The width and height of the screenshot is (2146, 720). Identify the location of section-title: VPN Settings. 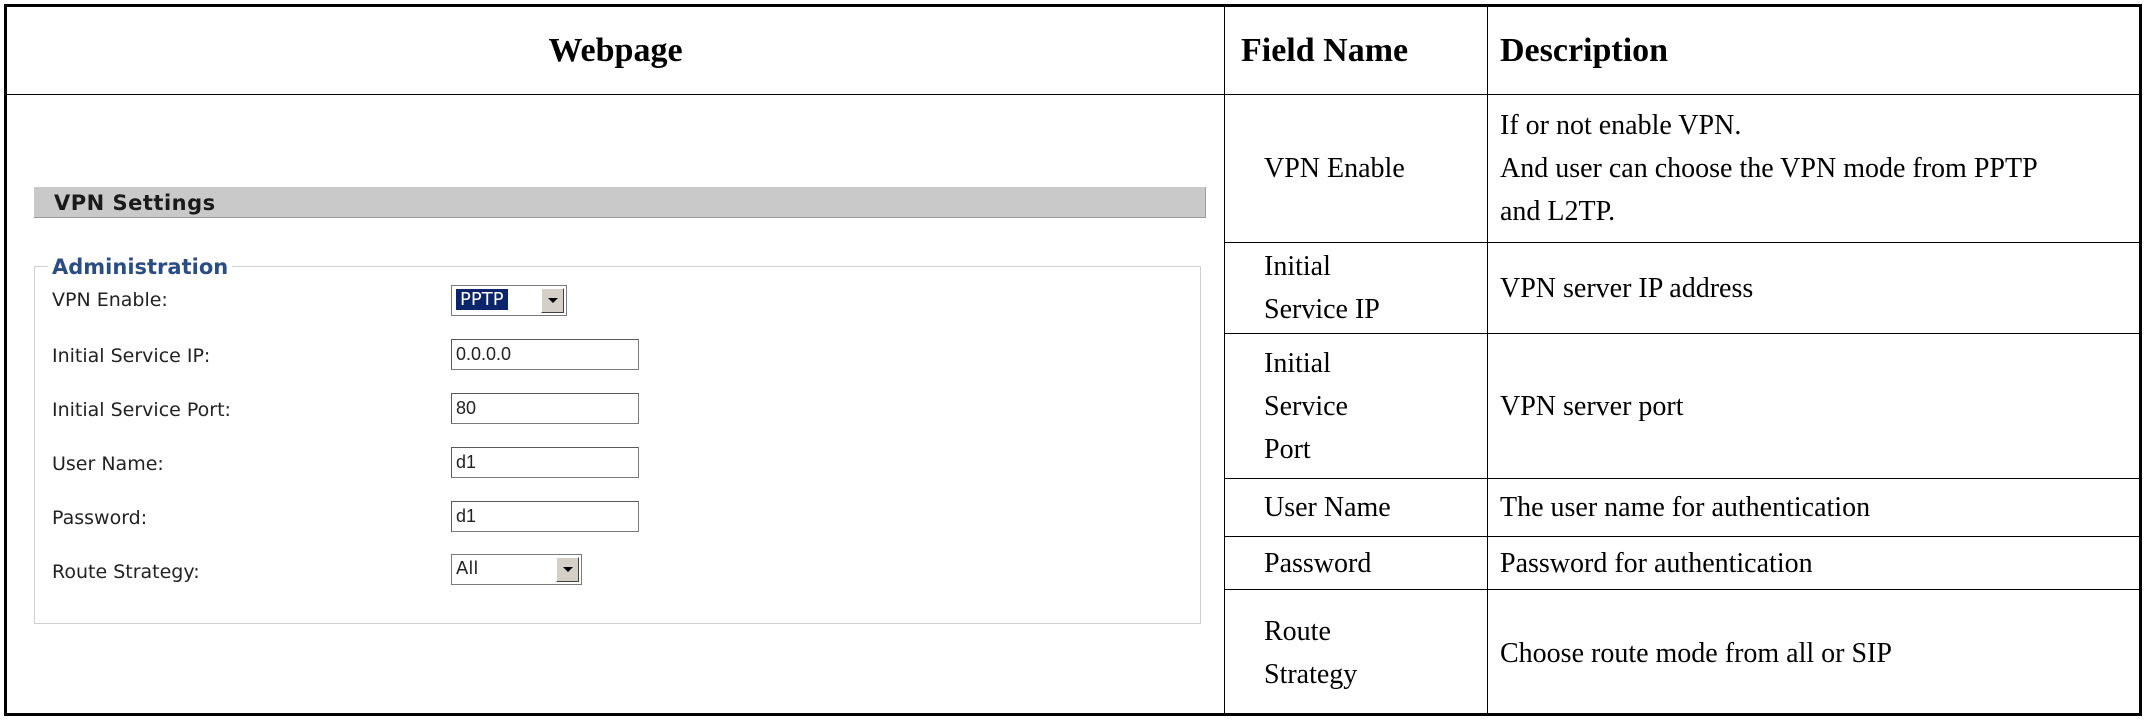
(135, 203).